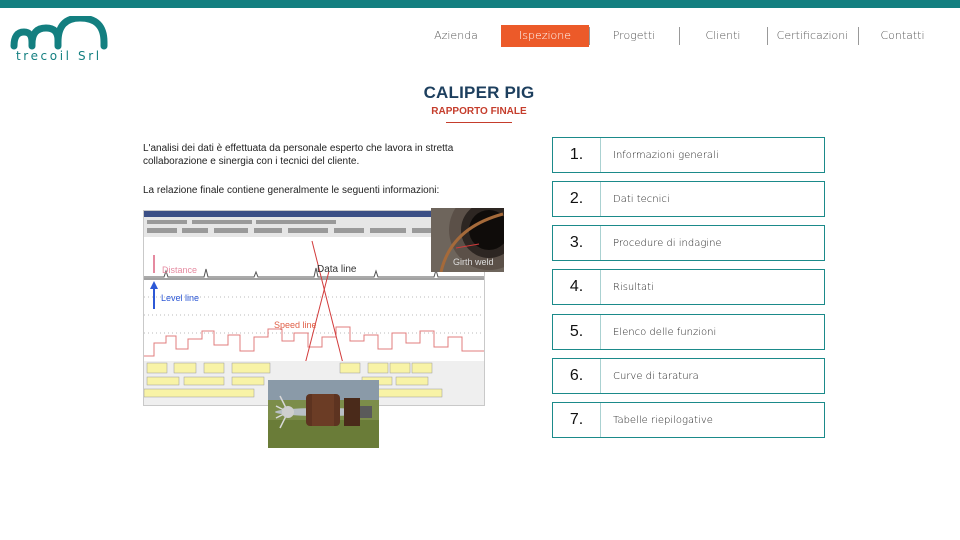 The image size is (960, 540). I want to click on nav-progetti: Progetti, so click(634, 36).